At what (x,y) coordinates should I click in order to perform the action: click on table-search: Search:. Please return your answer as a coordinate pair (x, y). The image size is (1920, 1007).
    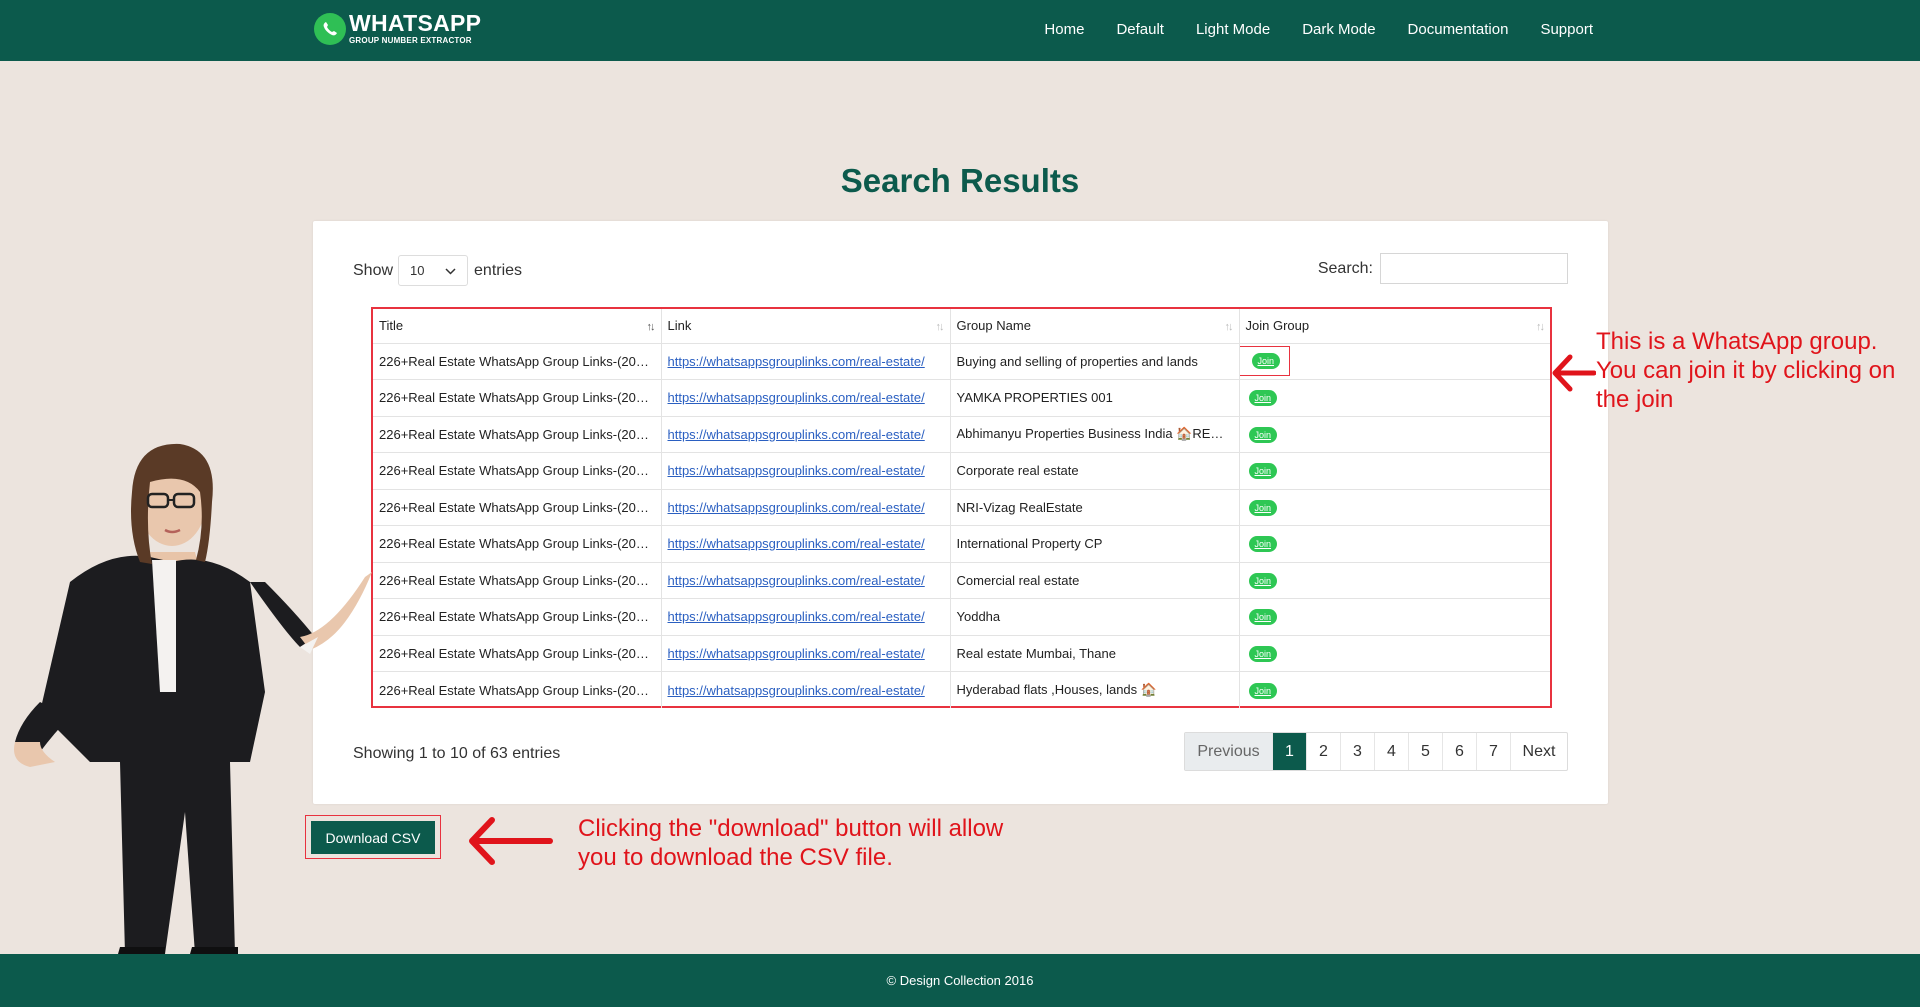
    Looking at the image, I should click on (1443, 268).